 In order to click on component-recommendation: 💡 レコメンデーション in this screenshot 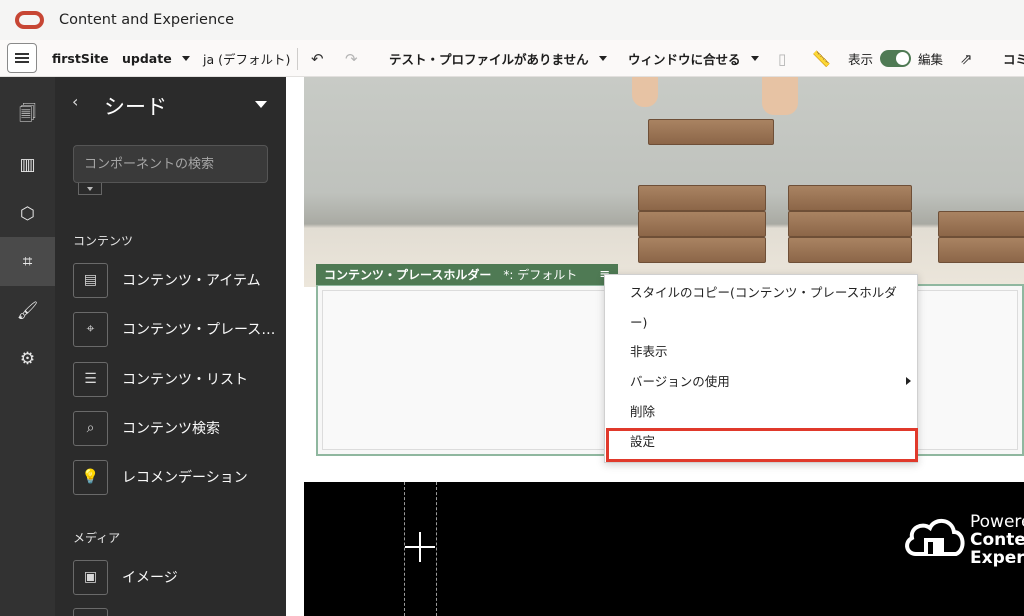, I will do `click(179, 477)`.